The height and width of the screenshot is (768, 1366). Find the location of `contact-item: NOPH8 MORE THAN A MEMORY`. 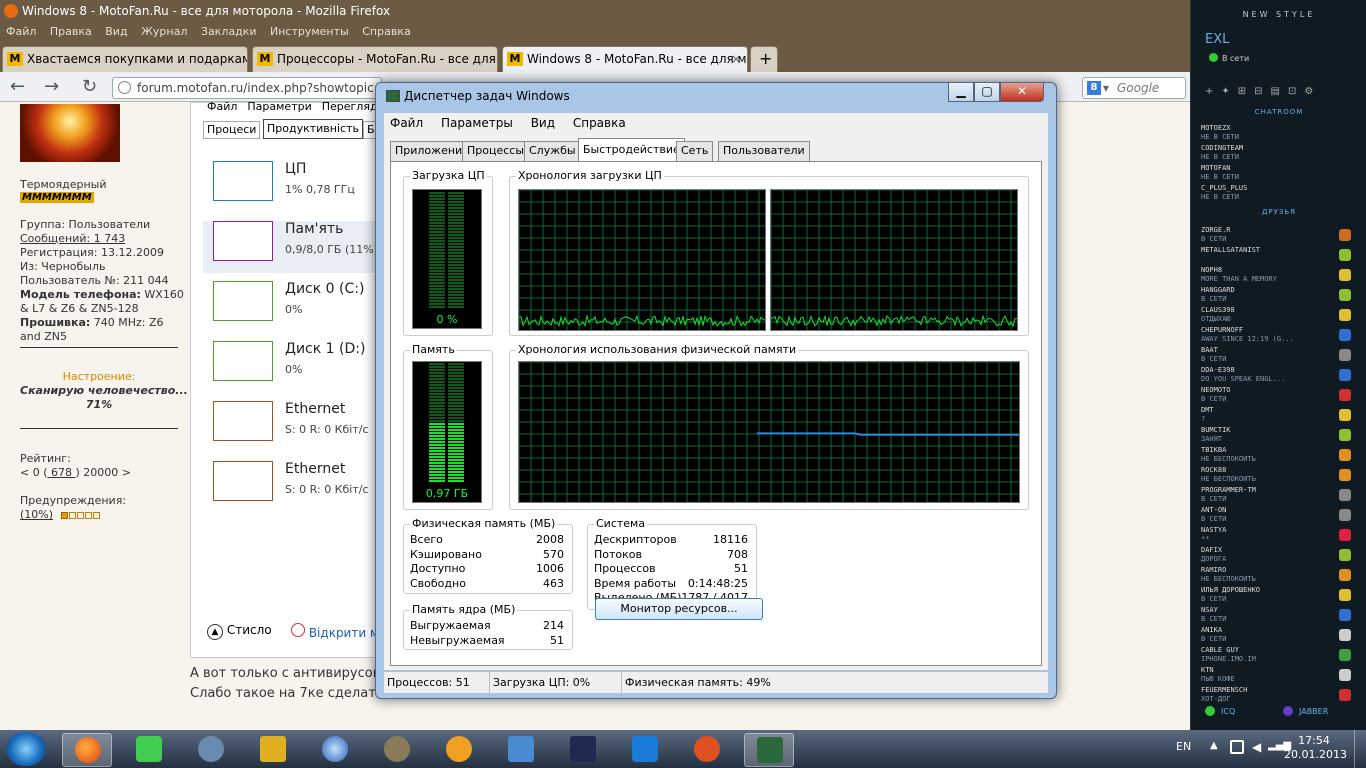

contact-item: NOPH8 MORE THAN A MEMORY is located at coordinates (1276, 275).